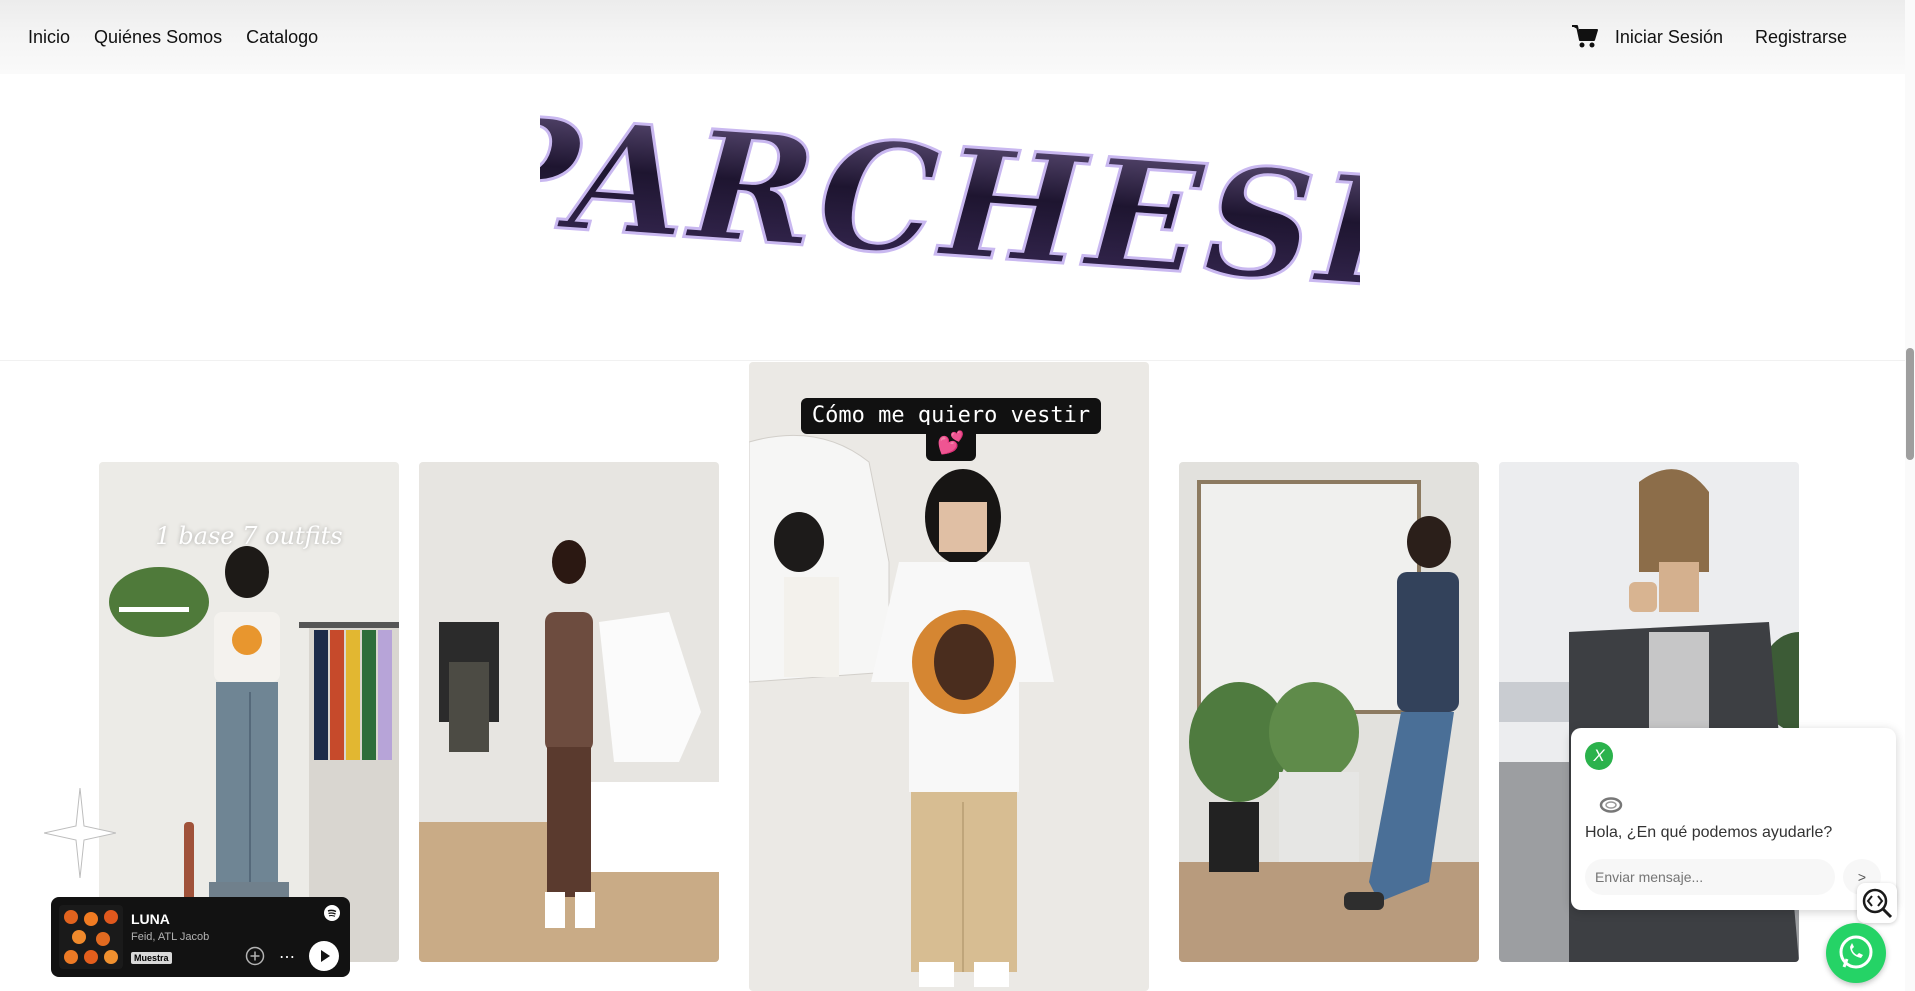 The image size is (1915, 991). I want to click on nav-links: Inicio Quiénes Somos Catalogo, so click(173, 37).